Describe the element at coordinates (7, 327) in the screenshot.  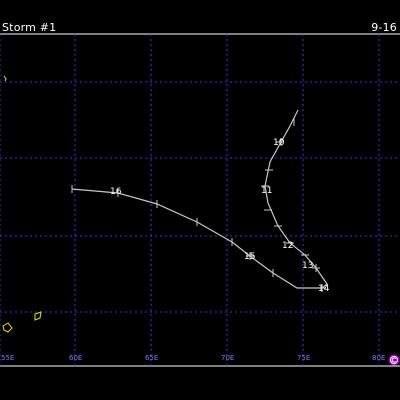
I see `island-west` at that location.